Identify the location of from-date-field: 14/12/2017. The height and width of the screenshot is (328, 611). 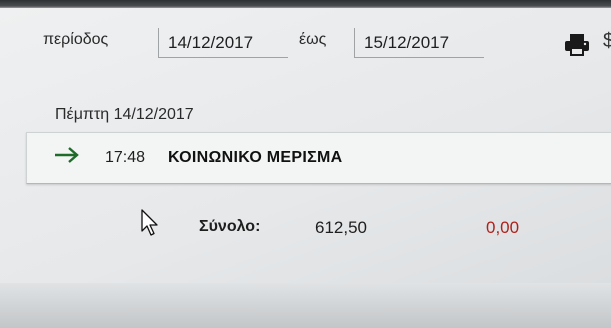
(223, 43).